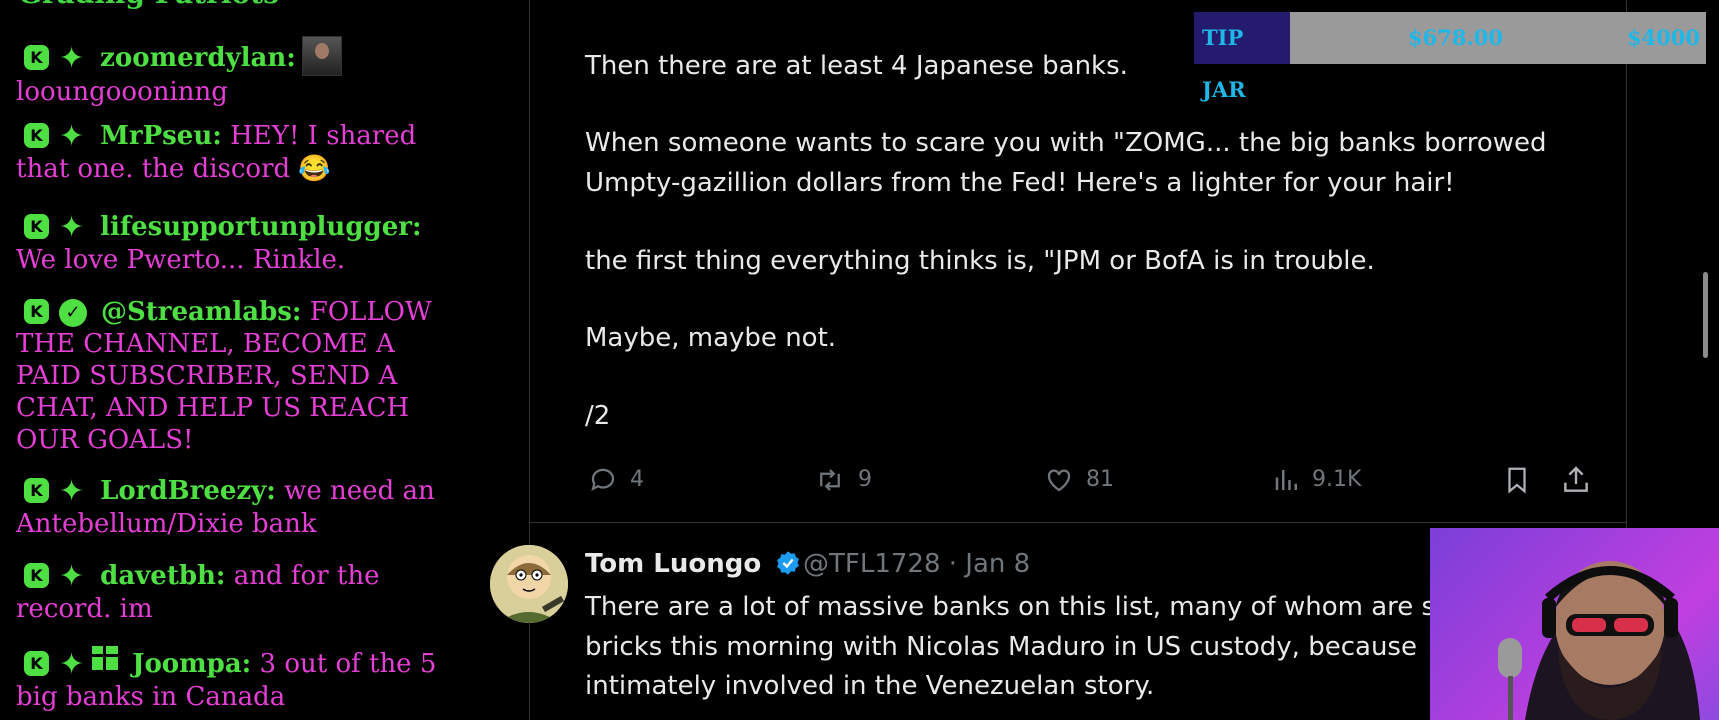 This screenshot has height=720, width=1719. I want to click on chat-message: ✦ zoomerdylan: looungoooninng, so click(231, 72).